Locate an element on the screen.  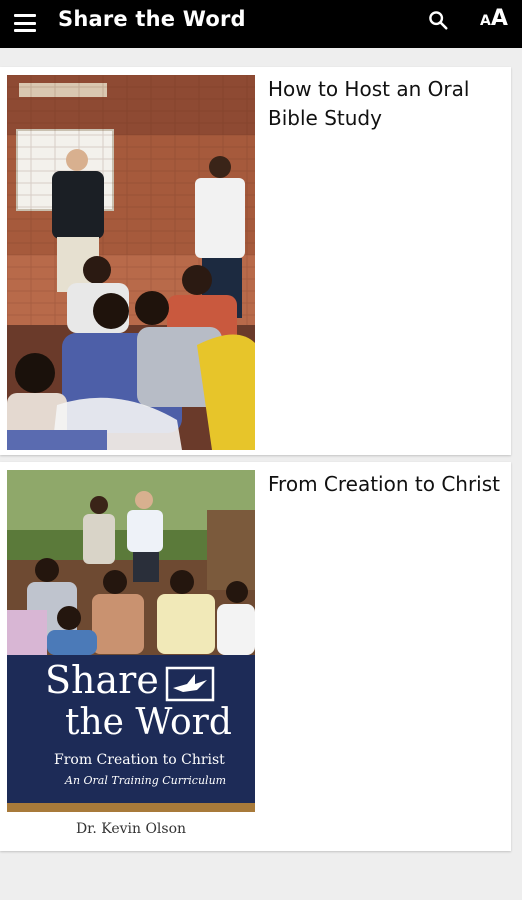
cover-subtitle: From Creation to Christ is located at coordinates (139, 760).